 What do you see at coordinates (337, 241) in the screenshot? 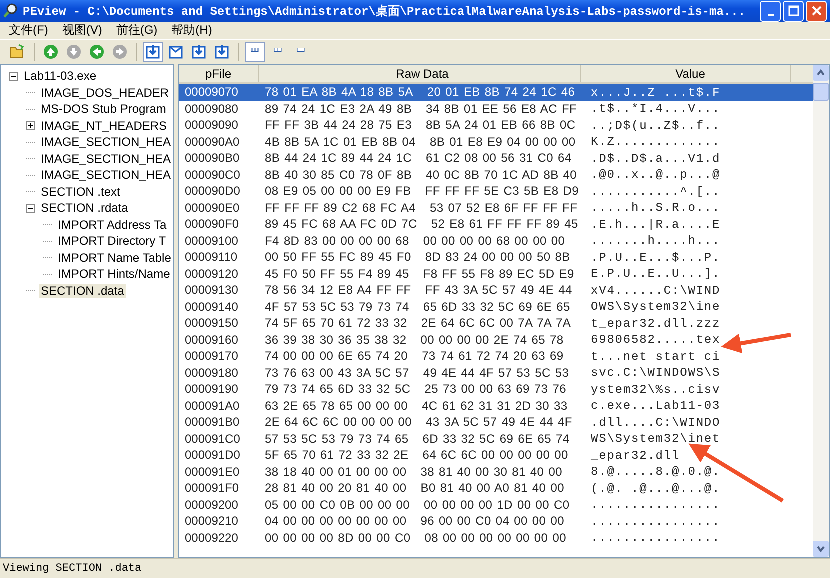
I see `hex-cell: F4 8D 83 00 00 00 00 68` at bounding box center [337, 241].